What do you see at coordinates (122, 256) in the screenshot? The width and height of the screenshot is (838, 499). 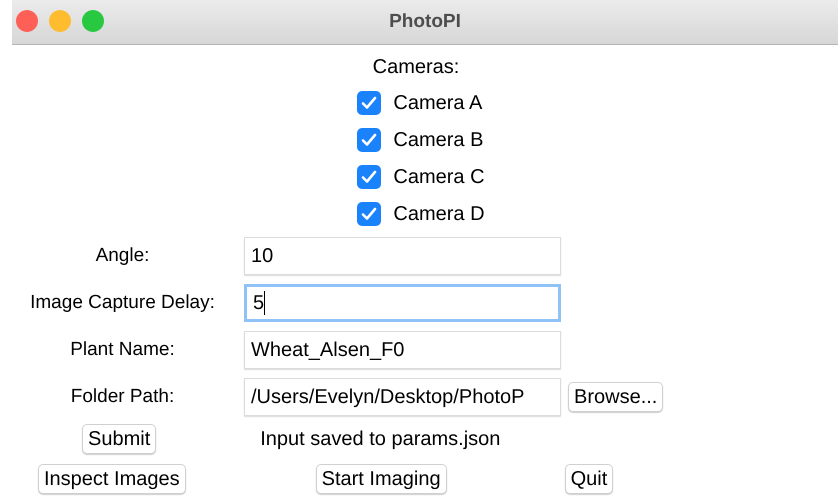 I see `field-label: Angle:` at bounding box center [122, 256].